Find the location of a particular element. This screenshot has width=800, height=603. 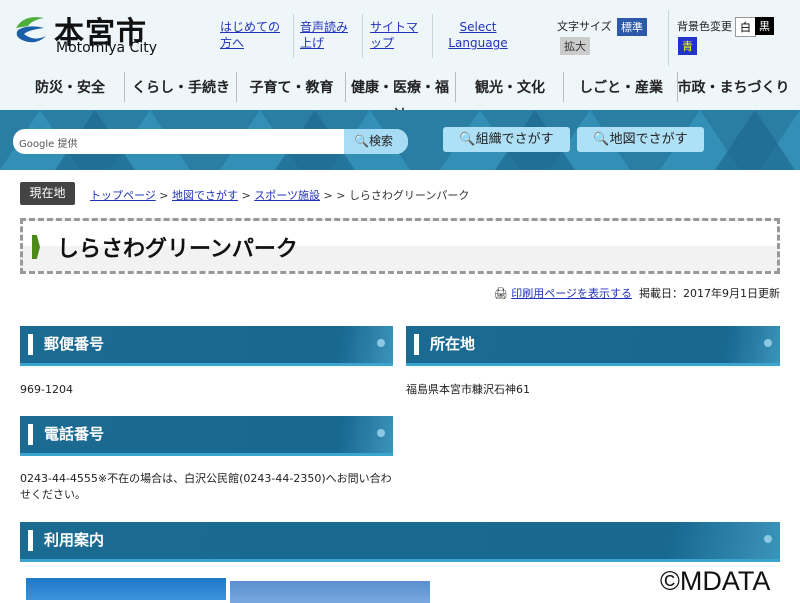

search-by-map-button: 🔍地図でさがす is located at coordinates (640, 139).